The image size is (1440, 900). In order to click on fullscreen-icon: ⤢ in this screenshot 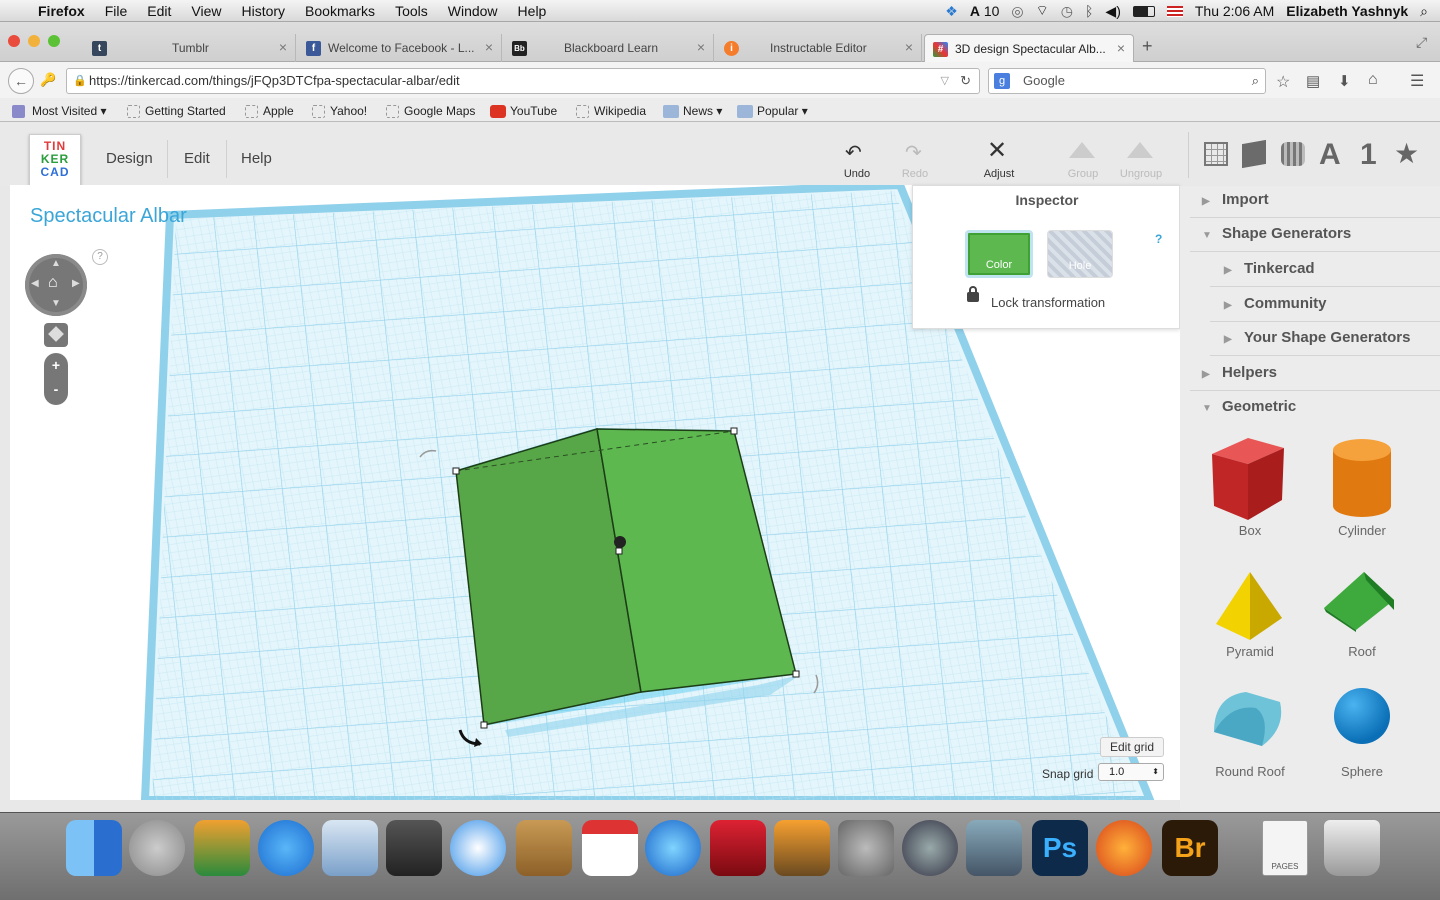, I will do `click(1421, 42)`.